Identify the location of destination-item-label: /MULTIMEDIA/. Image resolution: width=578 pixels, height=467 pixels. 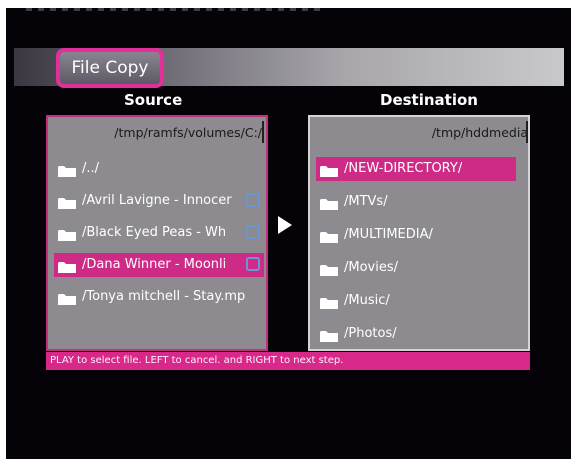
(388, 234).